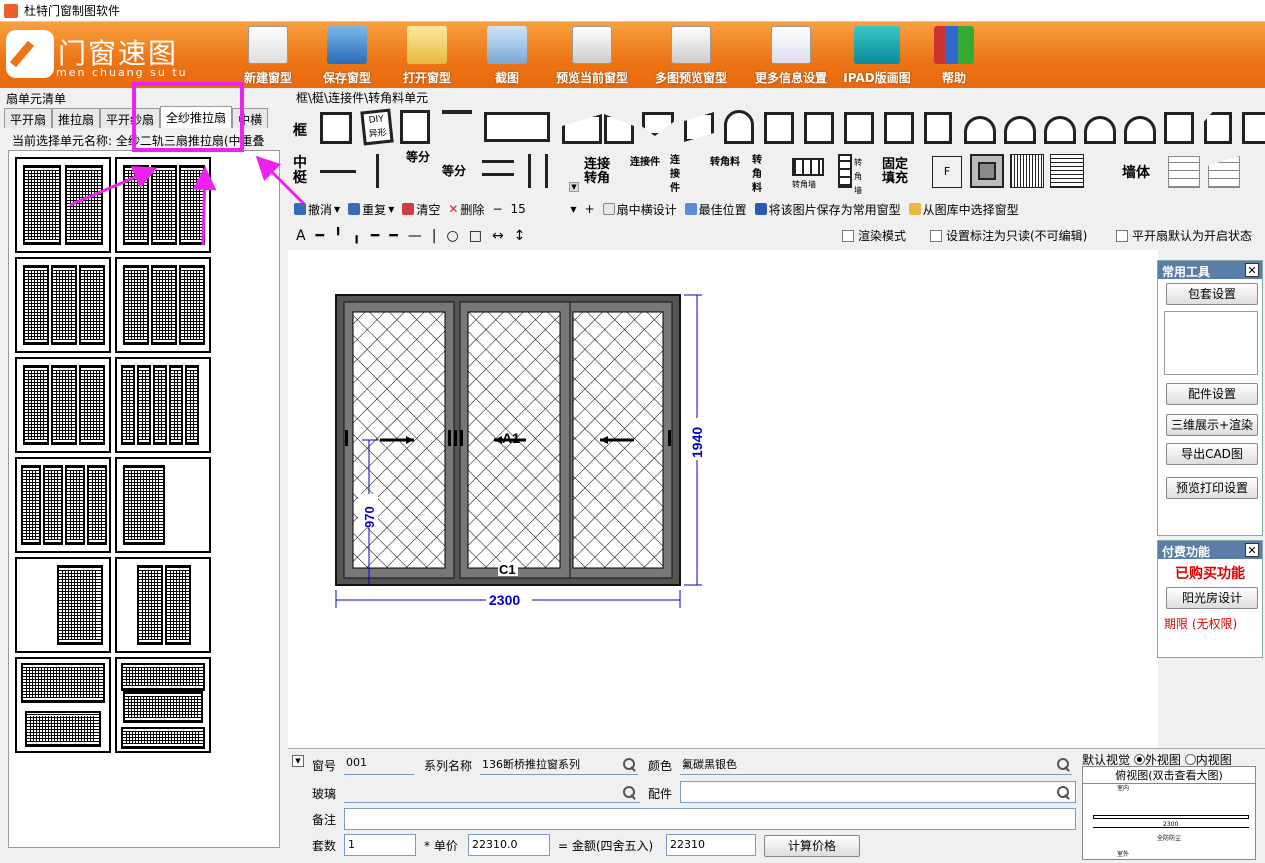 The width and height of the screenshot is (1265, 863). What do you see at coordinates (876, 764) in the screenshot?
I see `color-field: 氟碳黑银色` at bounding box center [876, 764].